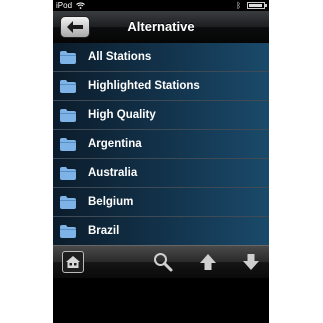 The height and width of the screenshot is (323, 323). I want to click on home-icon, so click(73, 262).